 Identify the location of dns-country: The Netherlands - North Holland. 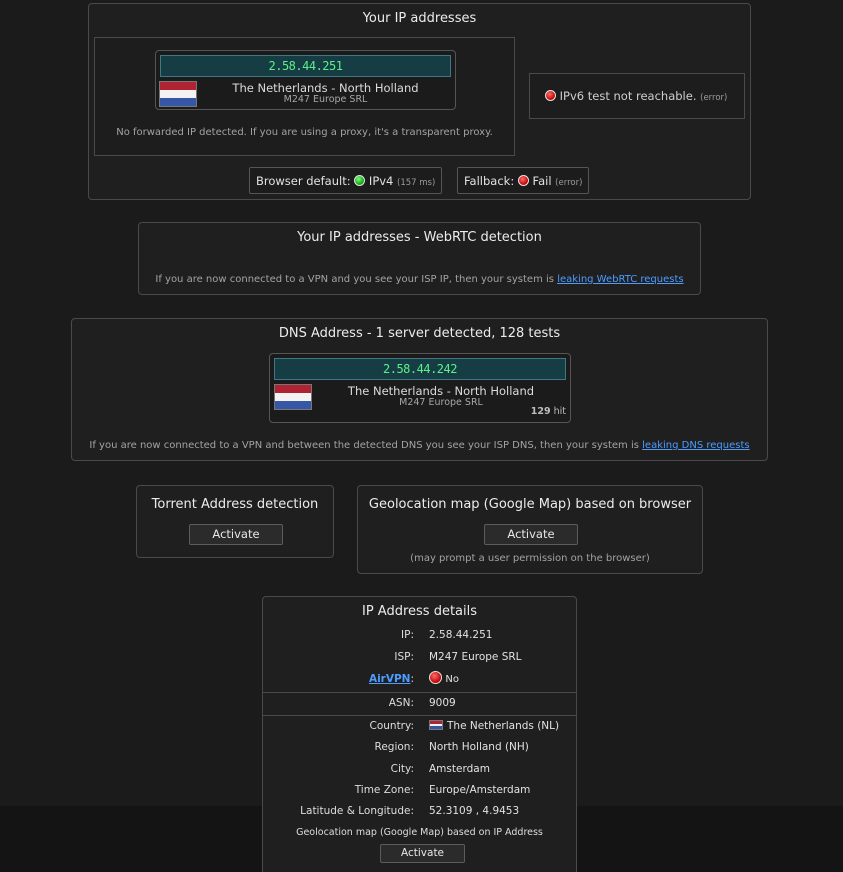
(441, 391).